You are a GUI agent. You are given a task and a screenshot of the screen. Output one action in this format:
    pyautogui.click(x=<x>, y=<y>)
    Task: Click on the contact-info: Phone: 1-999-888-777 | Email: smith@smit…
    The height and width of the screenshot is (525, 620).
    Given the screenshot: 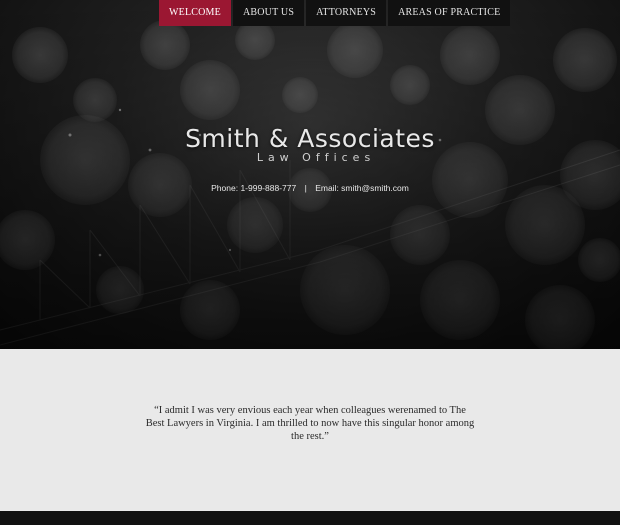 What is the action you would take?
    pyautogui.click(x=310, y=188)
    